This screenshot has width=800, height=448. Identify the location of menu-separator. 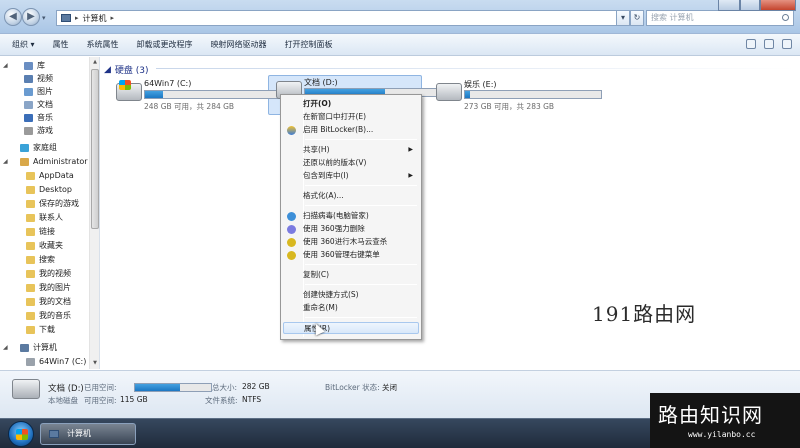
(361, 284).